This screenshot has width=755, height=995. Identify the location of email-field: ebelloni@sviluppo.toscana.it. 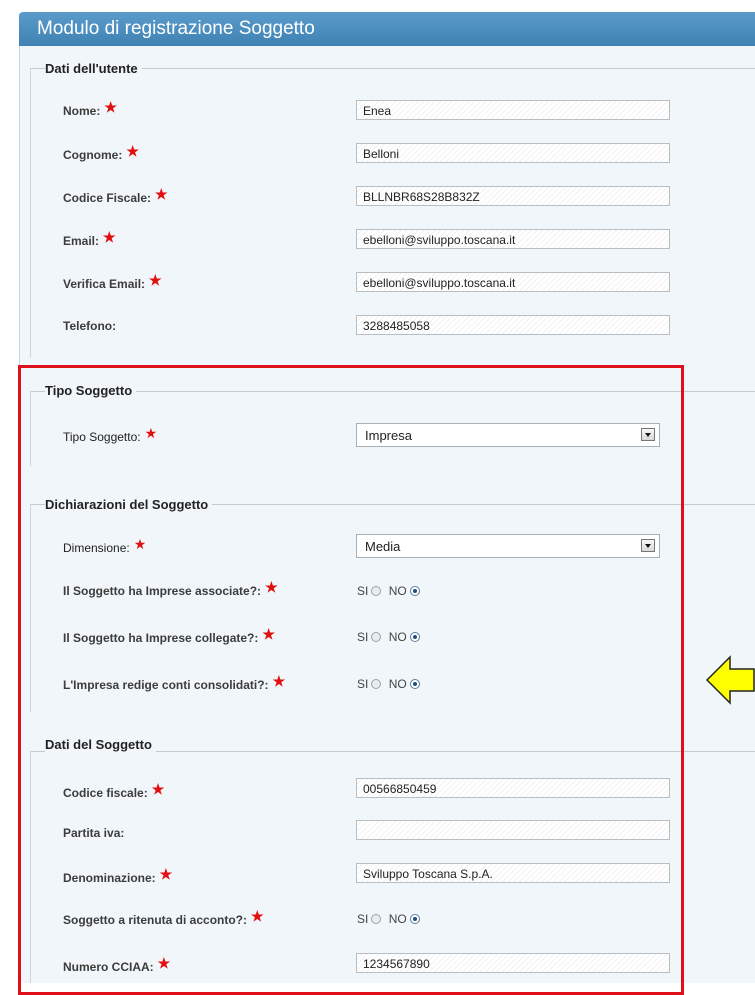
(513, 239).